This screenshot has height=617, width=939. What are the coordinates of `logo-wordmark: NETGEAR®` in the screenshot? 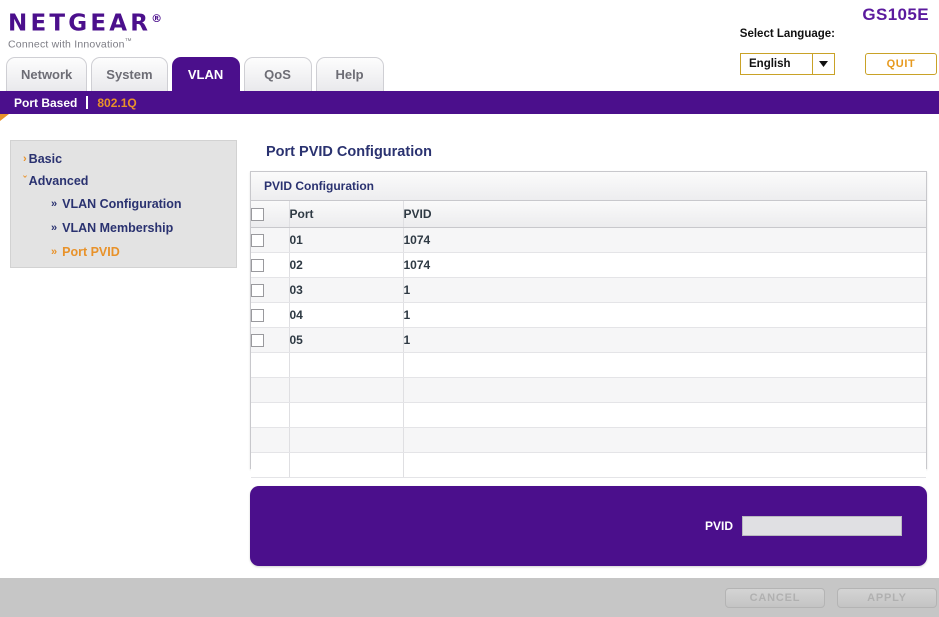 It's located at (85, 21).